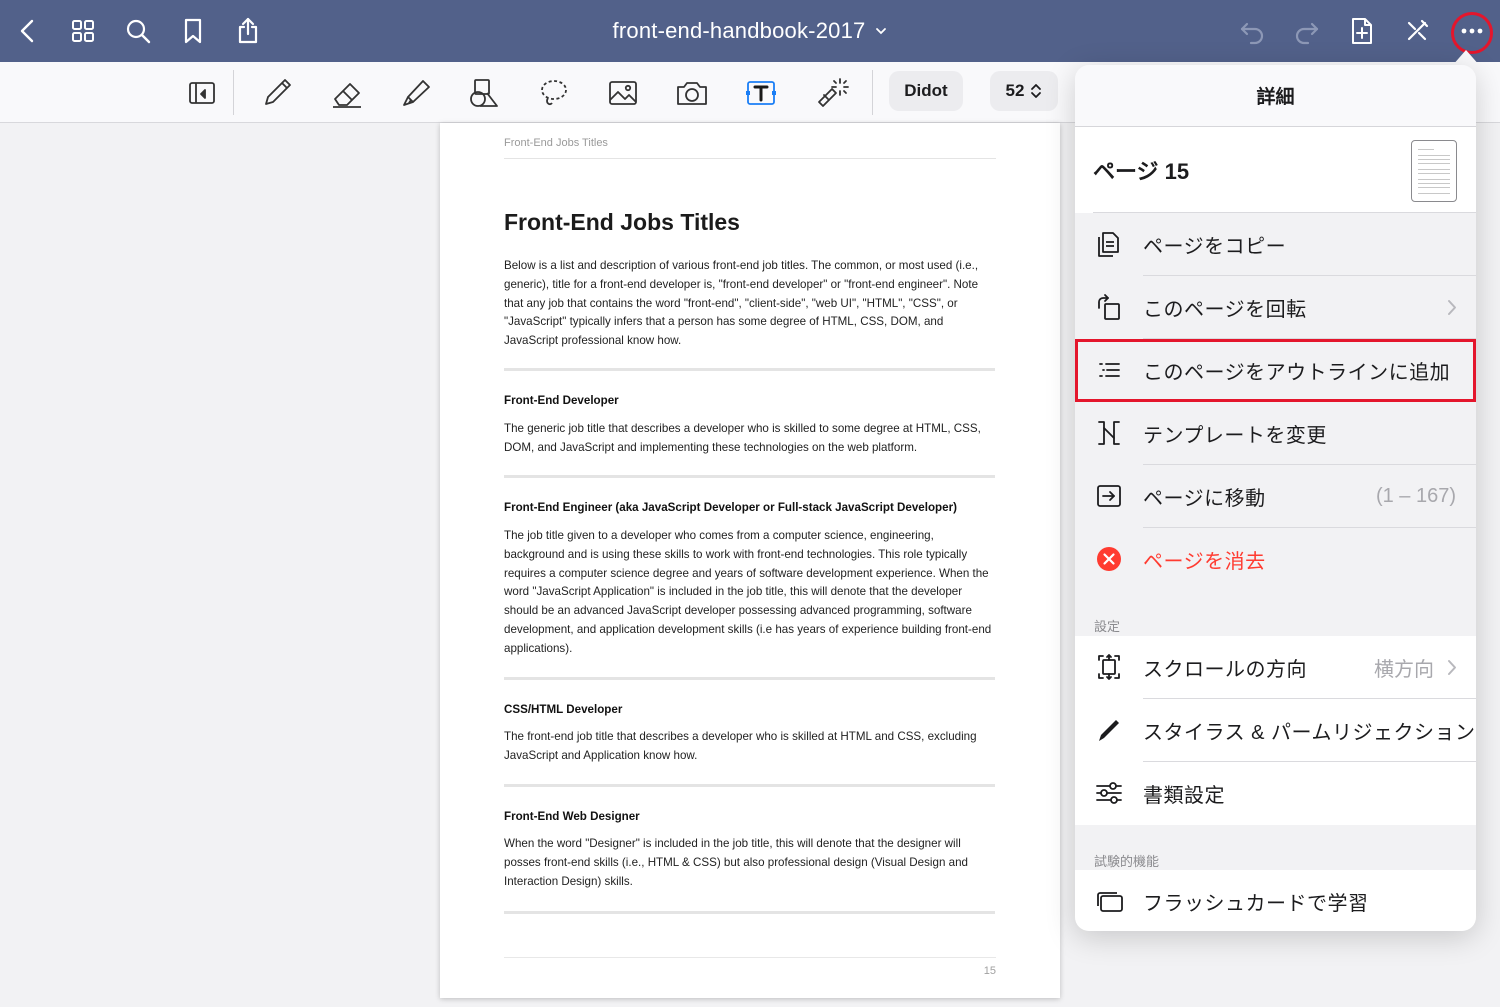  I want to click on scroll-direction-icon, so click(1109, 667).